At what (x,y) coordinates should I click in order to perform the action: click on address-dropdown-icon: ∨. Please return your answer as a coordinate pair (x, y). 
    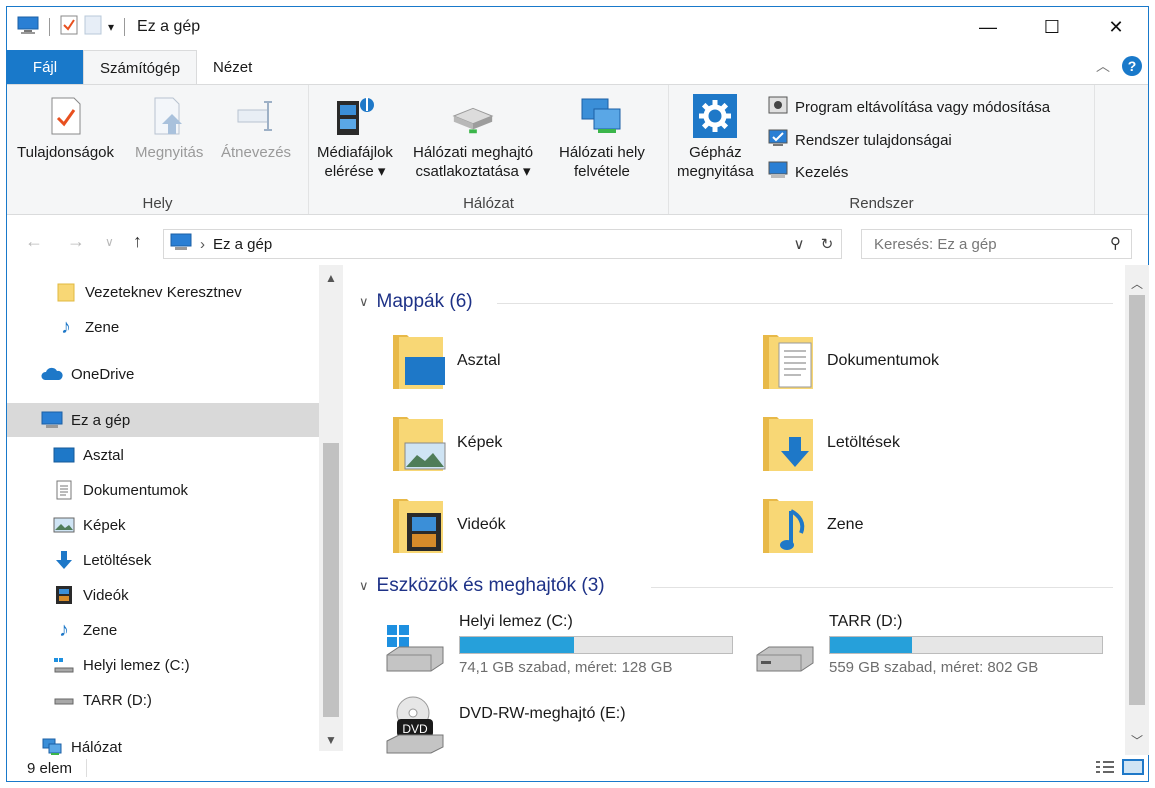
    Looking at the image, I should click on (799, 244).